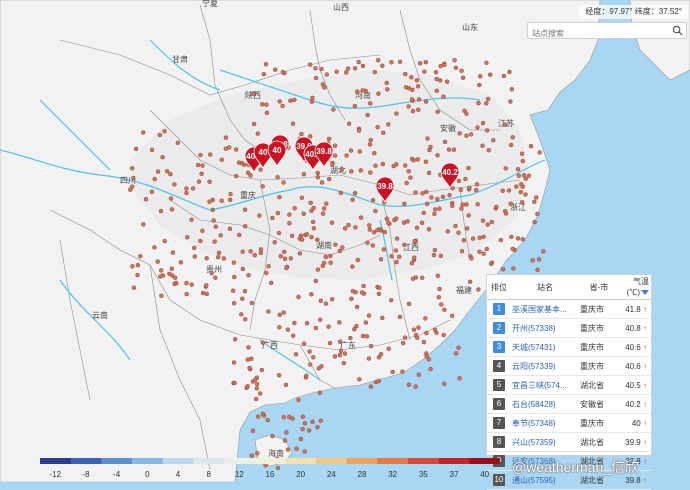 This screenshot has height=490, width=690. What do you see at coordinates (545, 404) in the screenshot?
I see `station-cell: 石台(58428)` at bounding box center [545, 404].